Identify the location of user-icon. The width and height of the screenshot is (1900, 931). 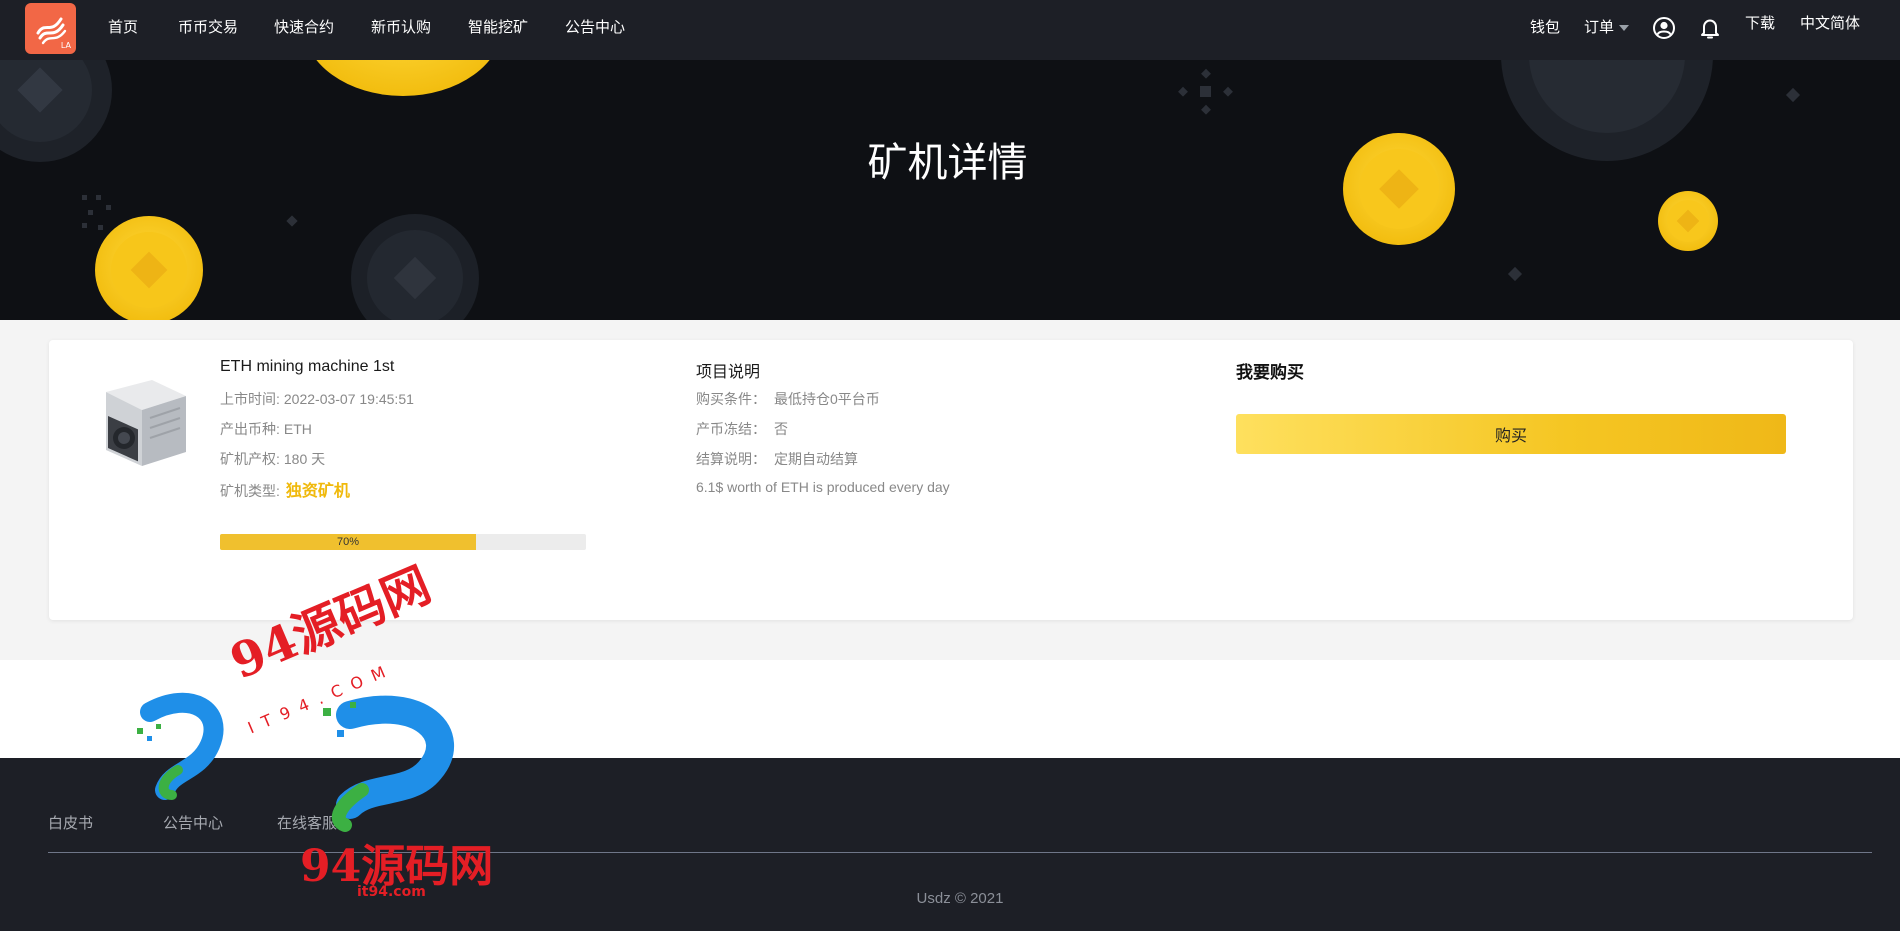
(1664, 28).